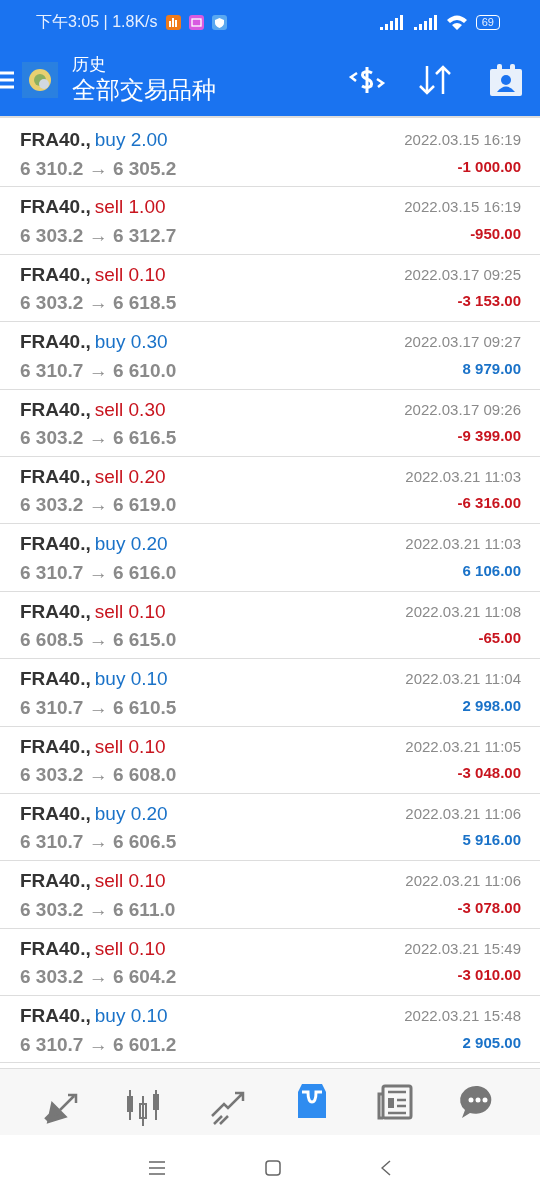  Describe the element at coordinates (98, 370) in the screenshot. I see `price-range: 6 310.7 → 6 610.0` at that location.